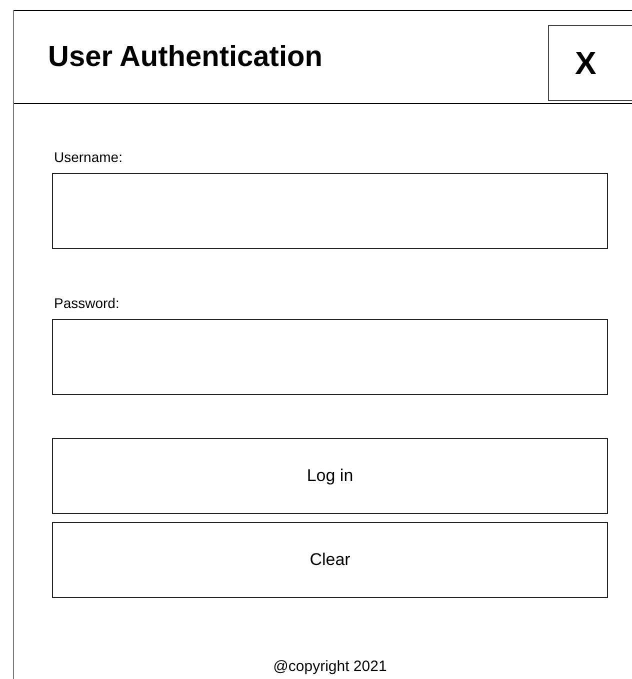 This screenshot has width=632, height=679. Describe the element at coordinates (330, 476) in the screenshot. I see `action-button: Log in` at that location.